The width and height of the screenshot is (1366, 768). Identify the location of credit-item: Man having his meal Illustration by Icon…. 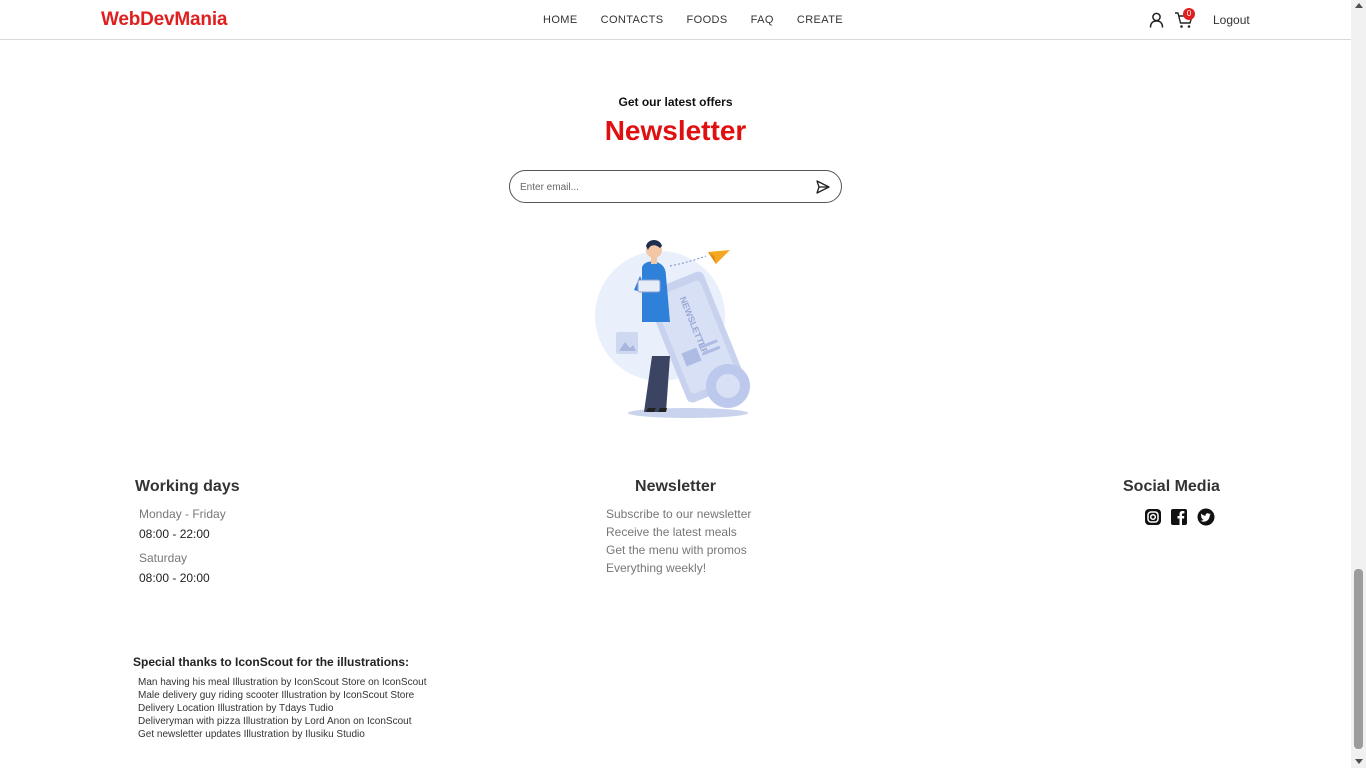
(282, 682).